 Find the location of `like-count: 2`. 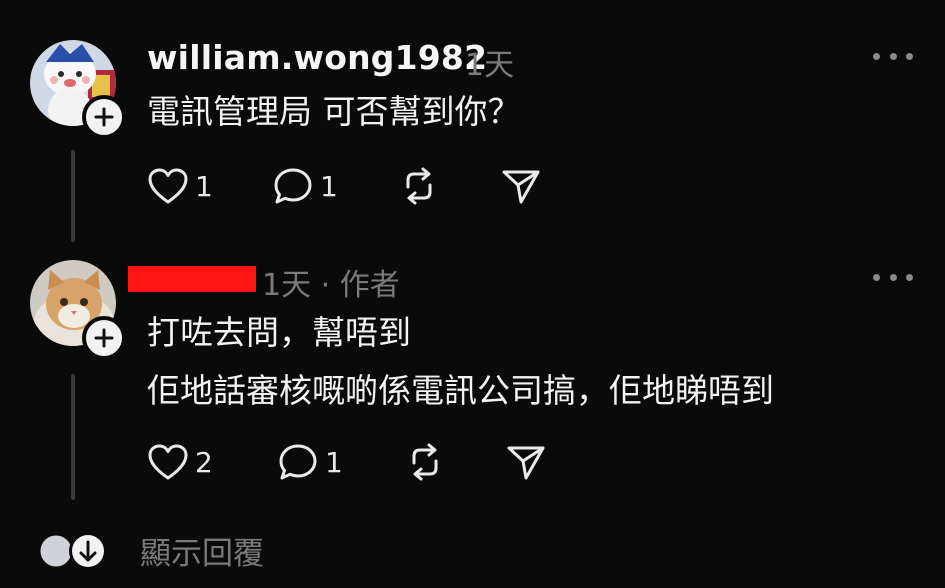

like-count: 2 is located at coordinates (204, 462).